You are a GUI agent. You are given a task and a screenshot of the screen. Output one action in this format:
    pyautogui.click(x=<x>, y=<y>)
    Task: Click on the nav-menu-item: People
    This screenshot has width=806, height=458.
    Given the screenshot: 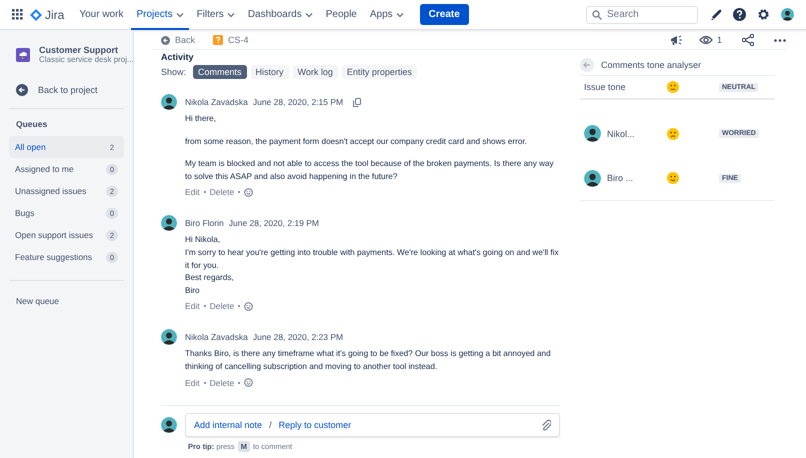 What is the action you would take?
    pyautogui.click(x=341, y=15)
    